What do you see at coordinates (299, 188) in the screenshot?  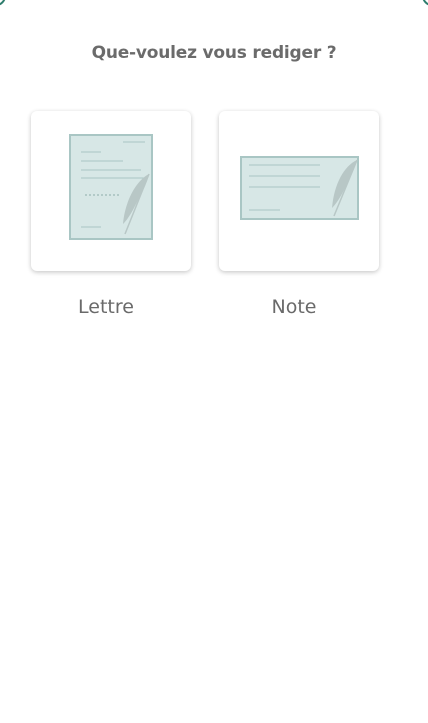 I see `note-document-icon` at bounding box center [299, 188].